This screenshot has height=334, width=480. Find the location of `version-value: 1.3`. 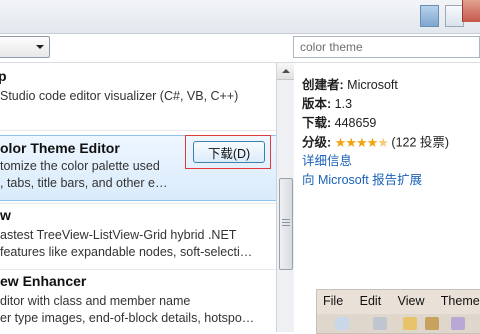

version-value: 1.3 is located at coordinates (343, 104).